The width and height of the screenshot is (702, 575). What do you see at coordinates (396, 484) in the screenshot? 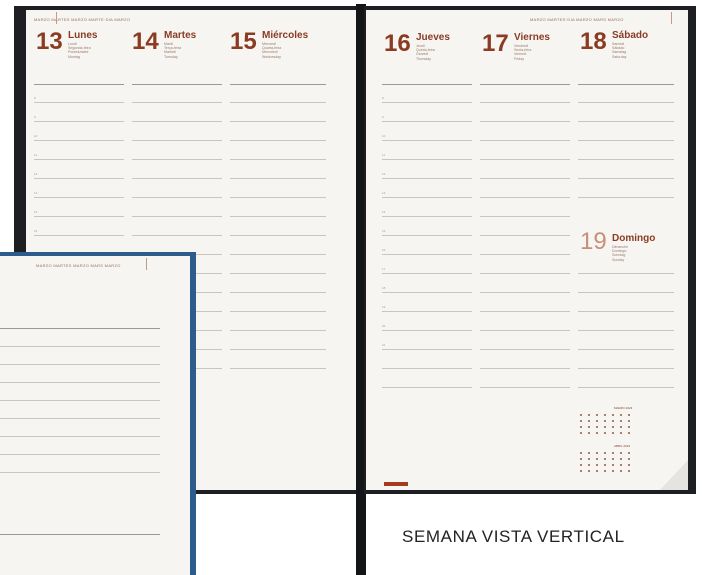
I see `ribbon-bookmark` at bounding box center [396, 484].